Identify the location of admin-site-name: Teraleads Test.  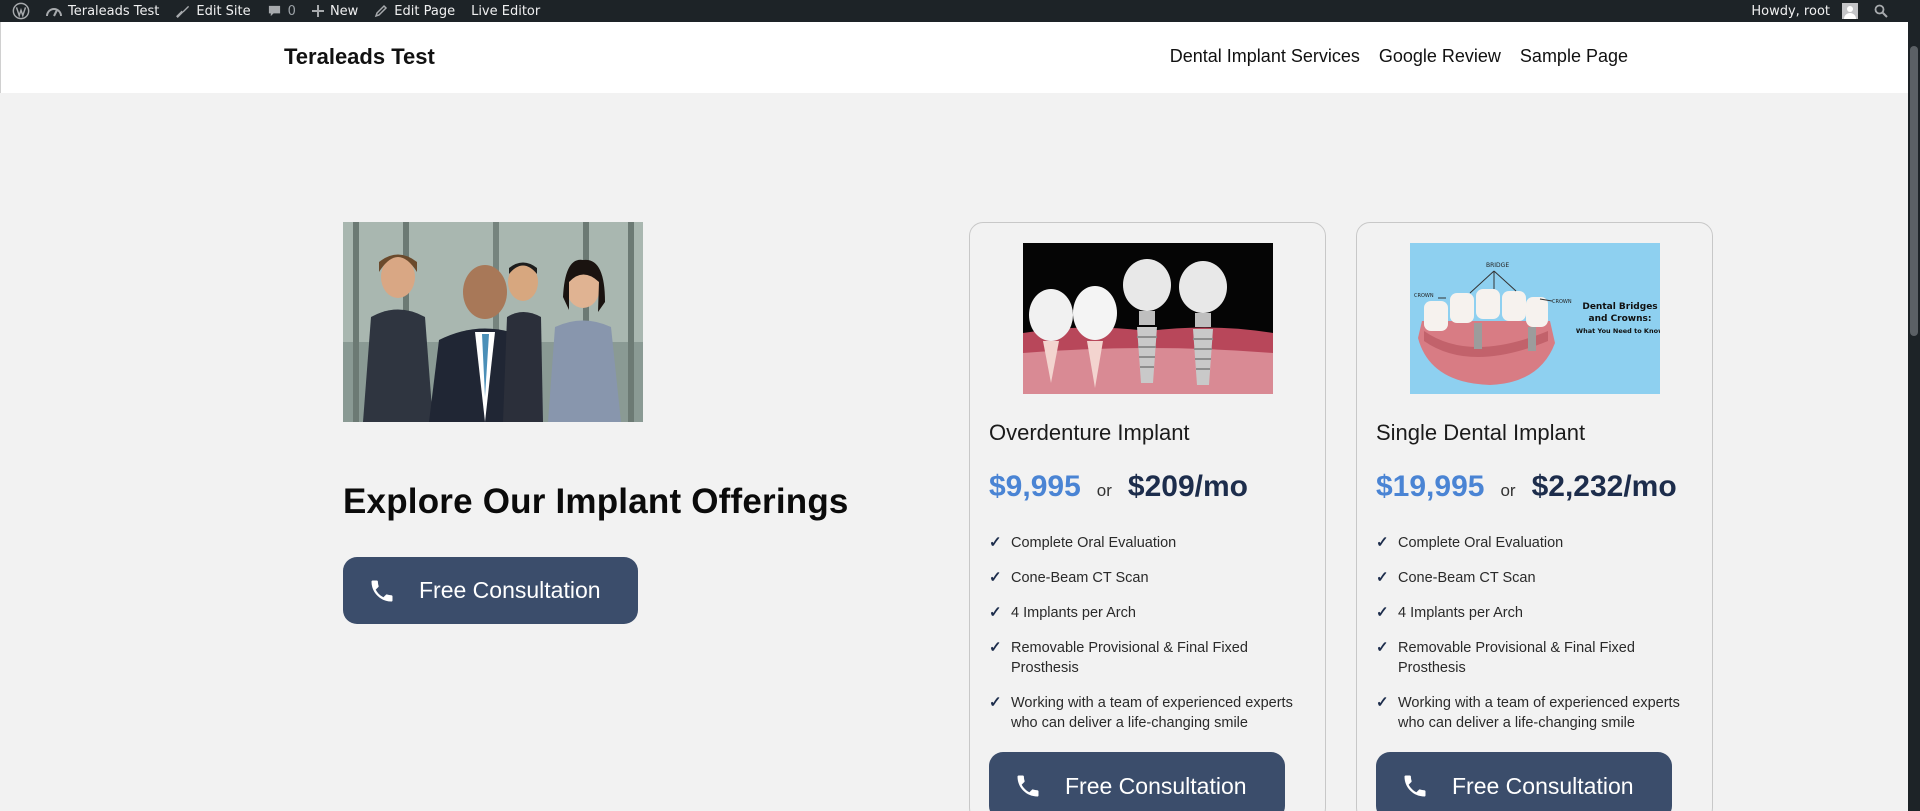
(102, 11).